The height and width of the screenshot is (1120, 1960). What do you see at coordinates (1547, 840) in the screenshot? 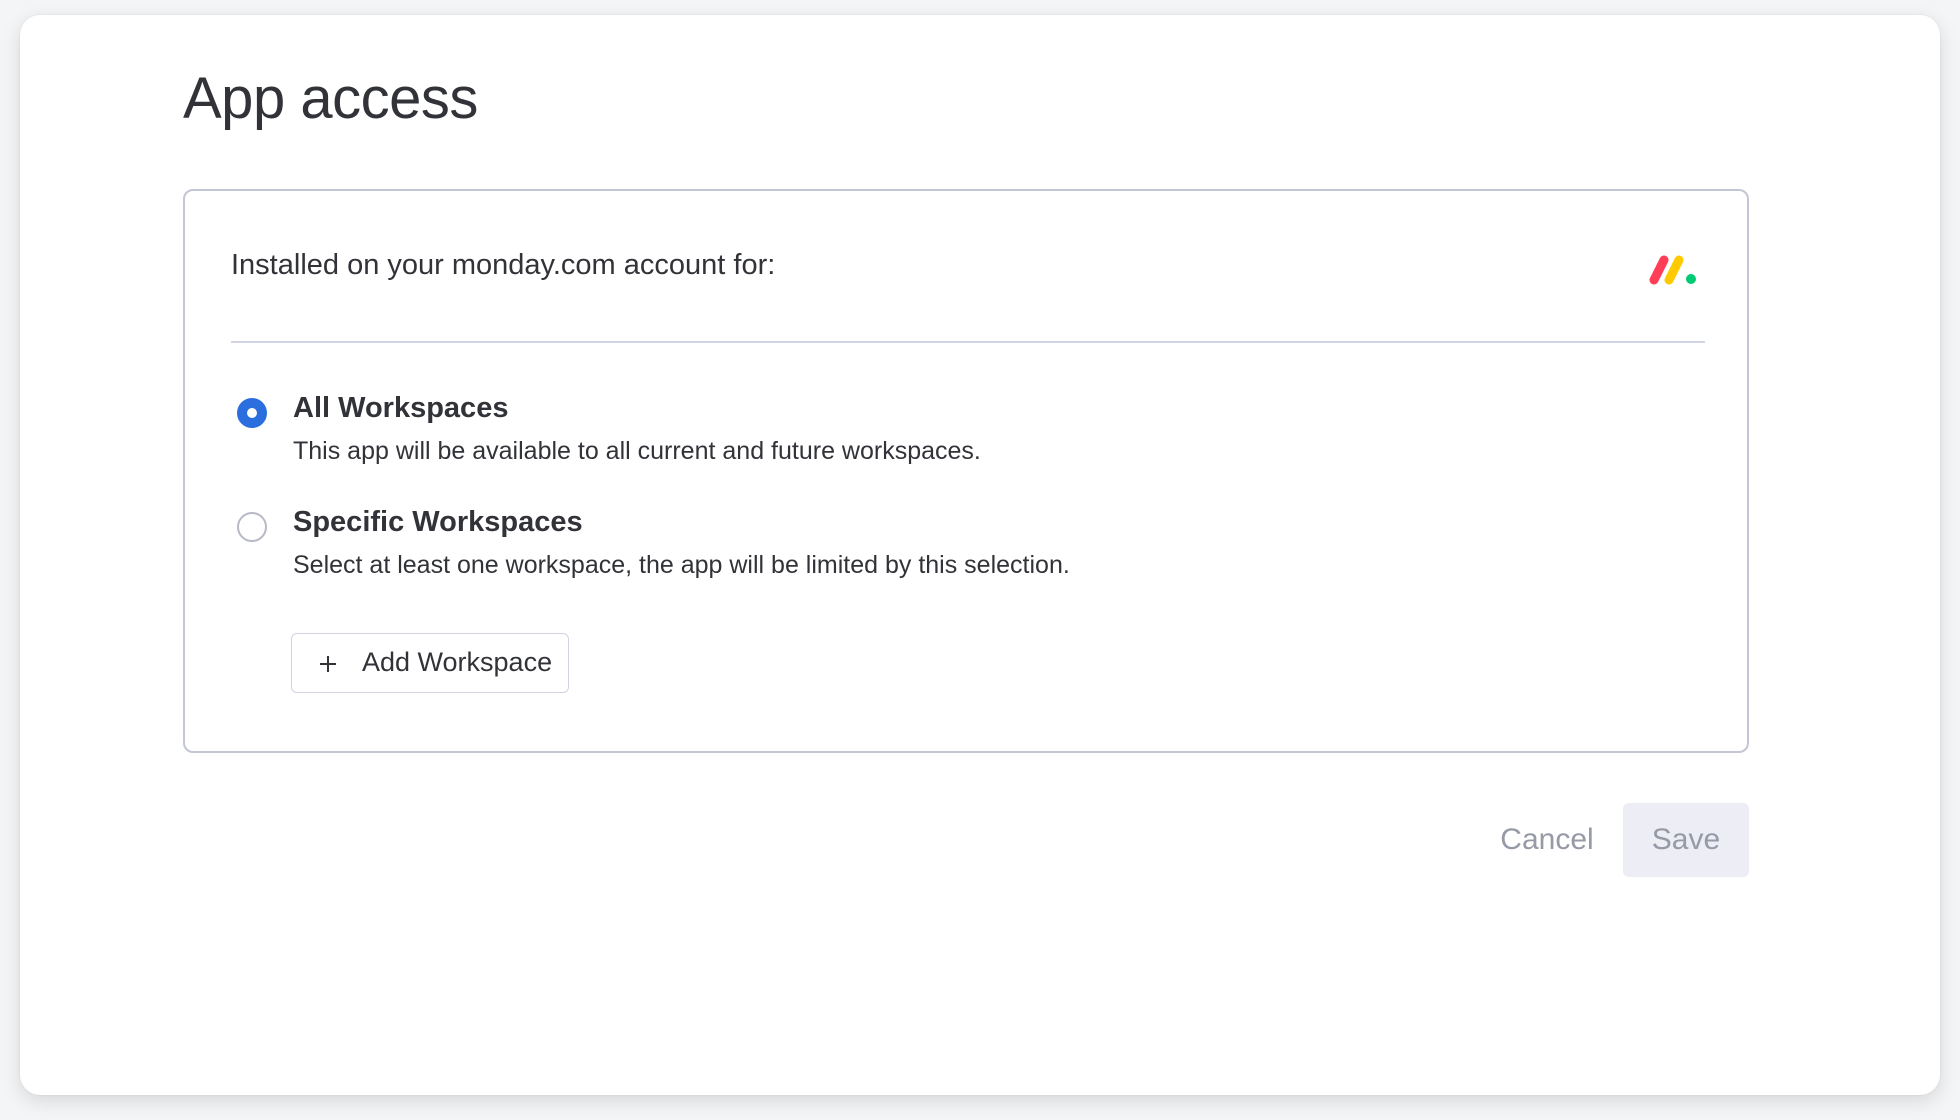
I see `cancel-button: Cancel` at bounding box center [1547, 840].